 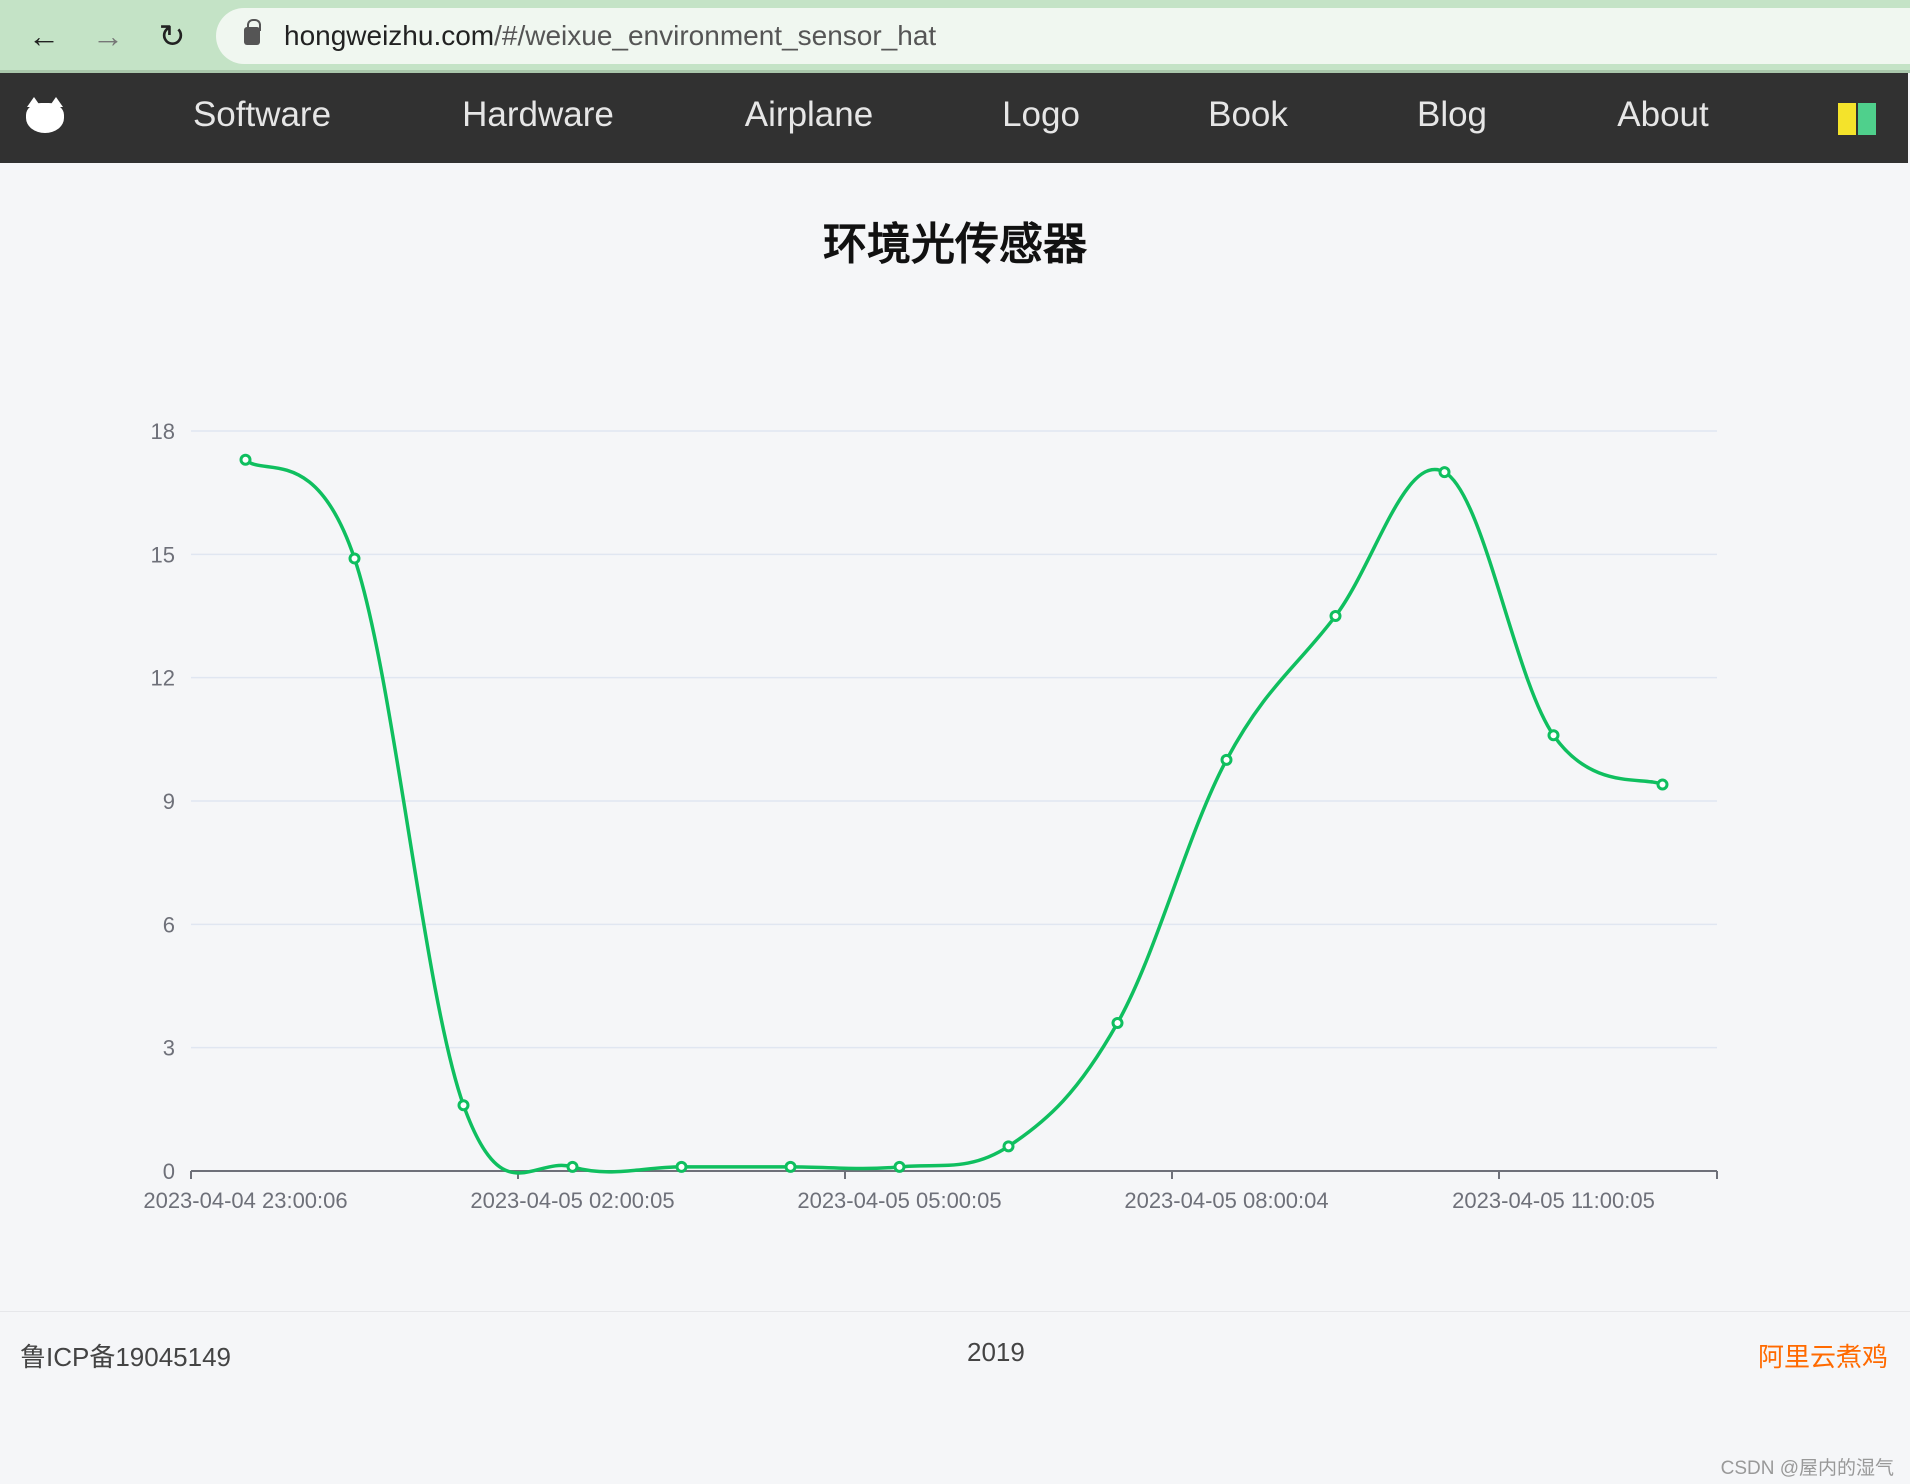 I want to click on x-tick-label: 2023-04-05 02:00:05, so click(x=572, y=1200).